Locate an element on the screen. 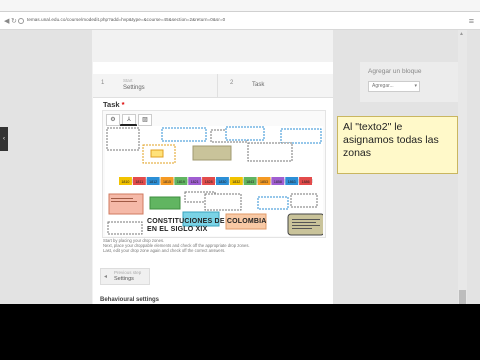  settings-icon: ⚙ is located at coordinates (113, 120).